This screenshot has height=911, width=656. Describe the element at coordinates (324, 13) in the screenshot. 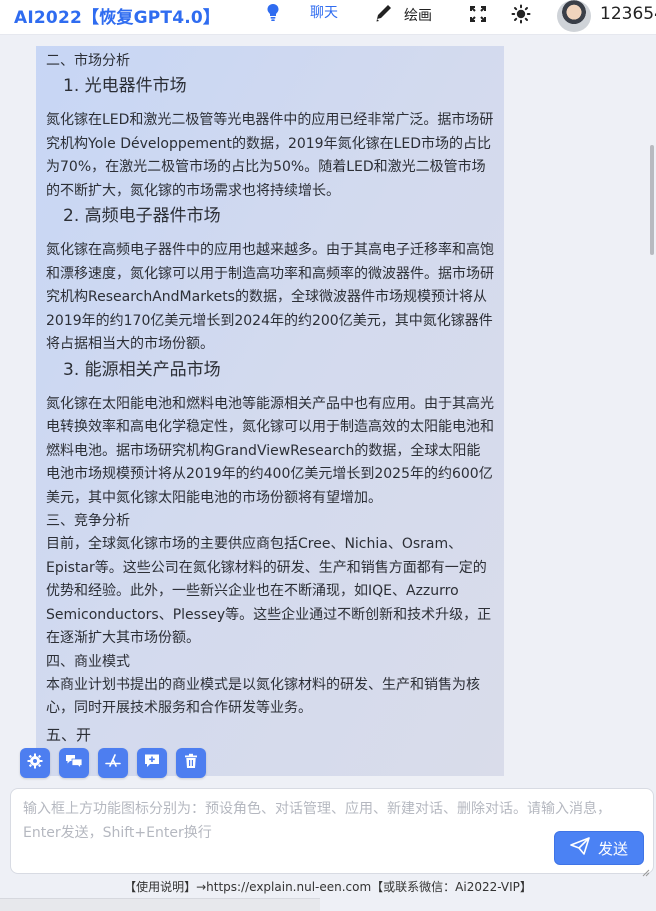

I see `nav-chat-label: 聊天` at that location.